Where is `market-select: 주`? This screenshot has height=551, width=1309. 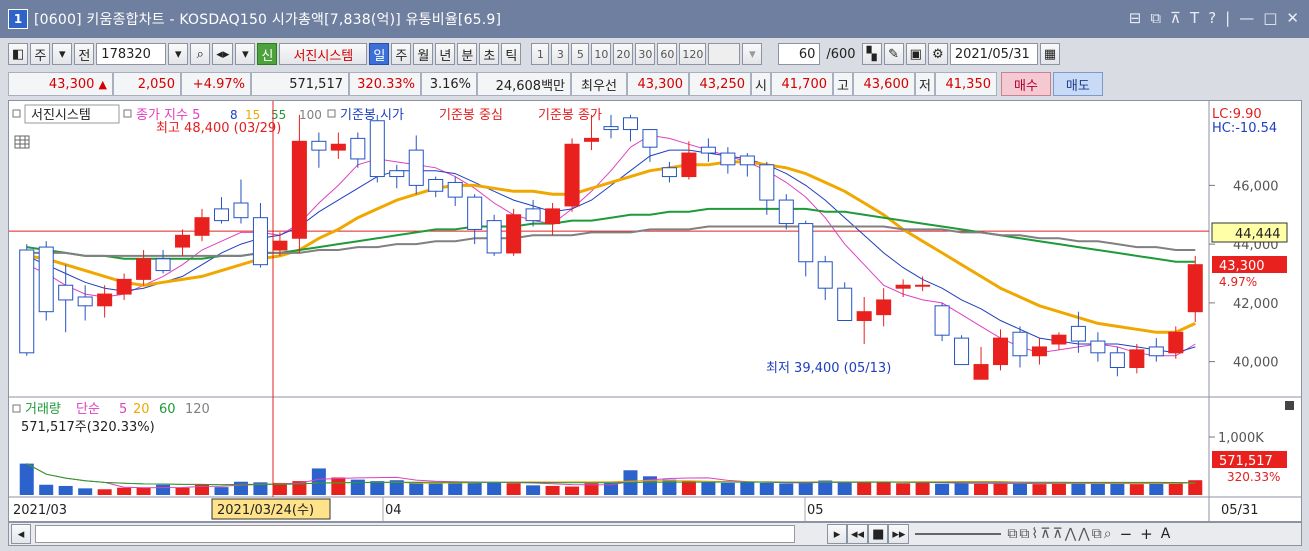
market-select: 주 is located at coordinates (40, 54).